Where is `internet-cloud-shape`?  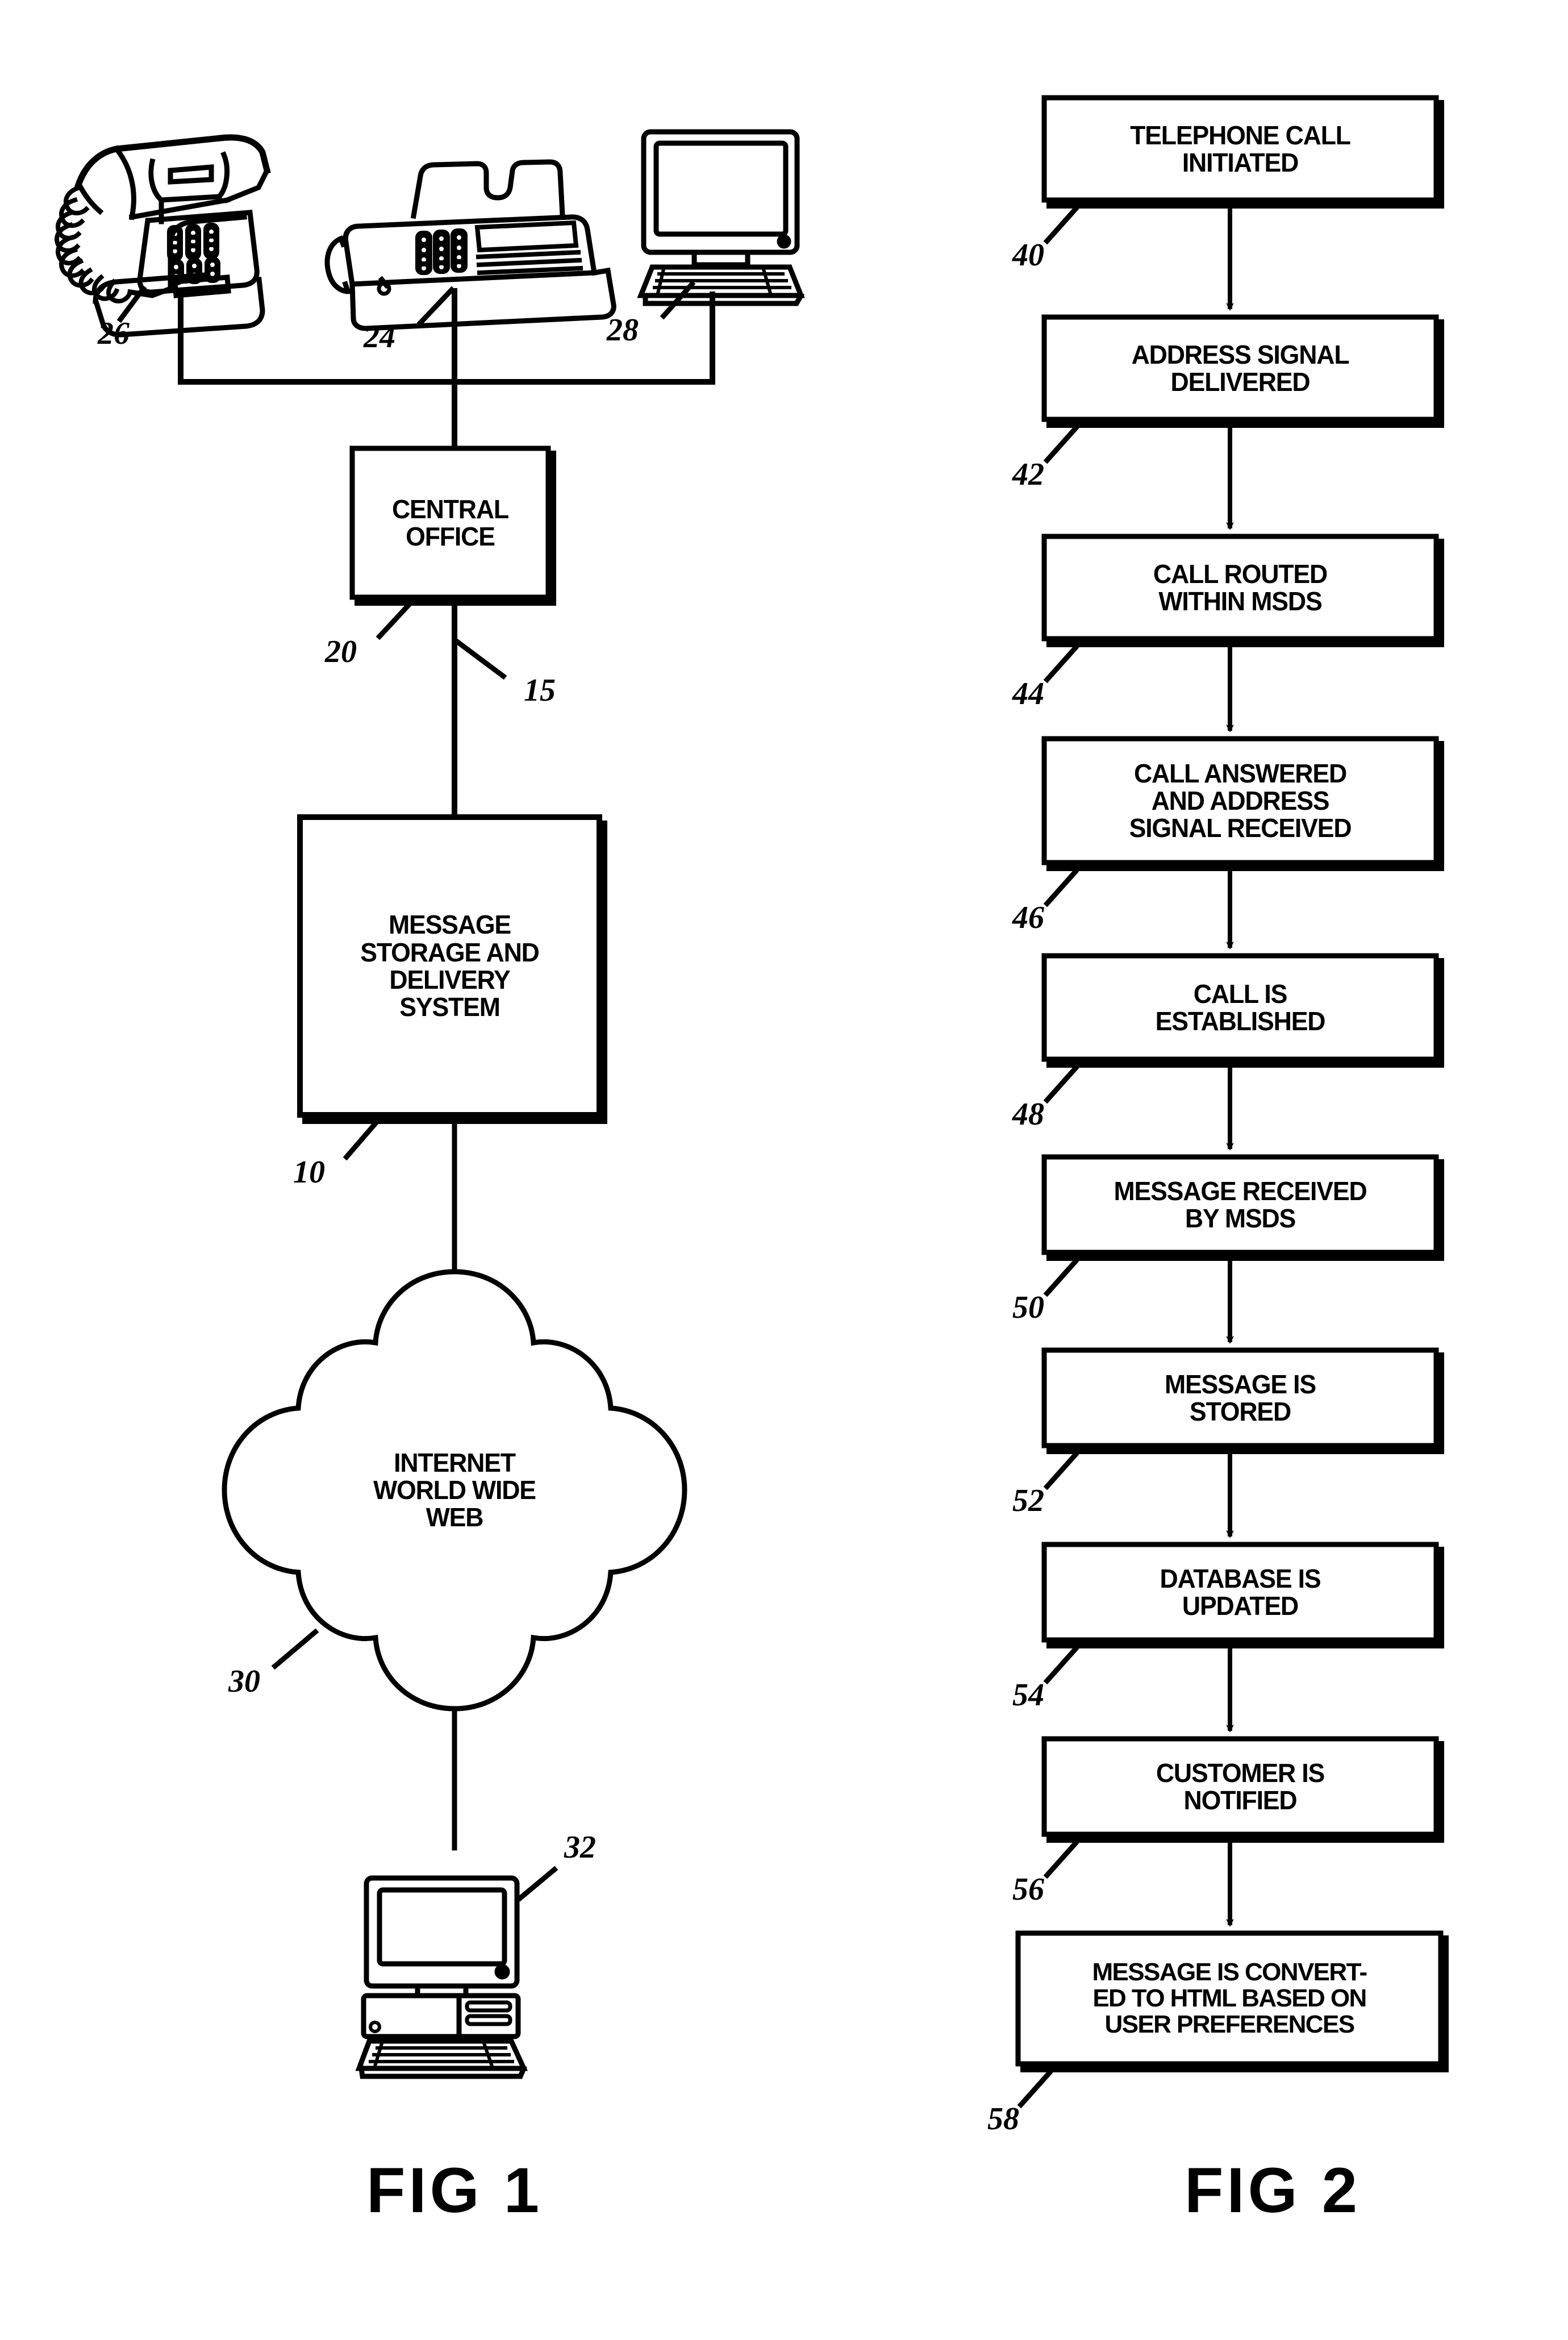
internet-cloud-shape is located at coordinates (454, 1491).